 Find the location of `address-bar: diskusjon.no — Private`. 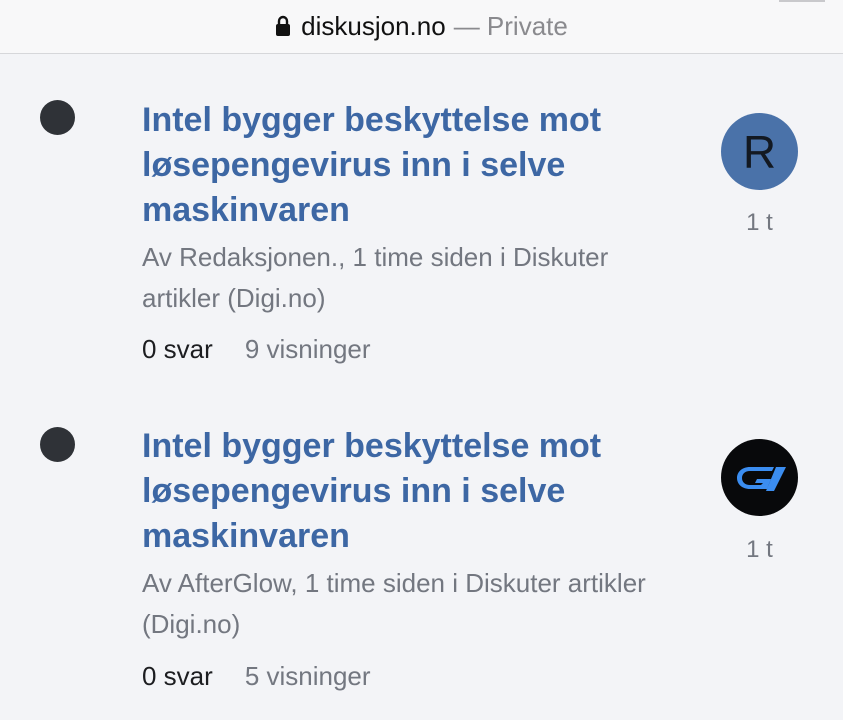

address-bar: diskusjon.no — Private is located at coordinates (421, 27).